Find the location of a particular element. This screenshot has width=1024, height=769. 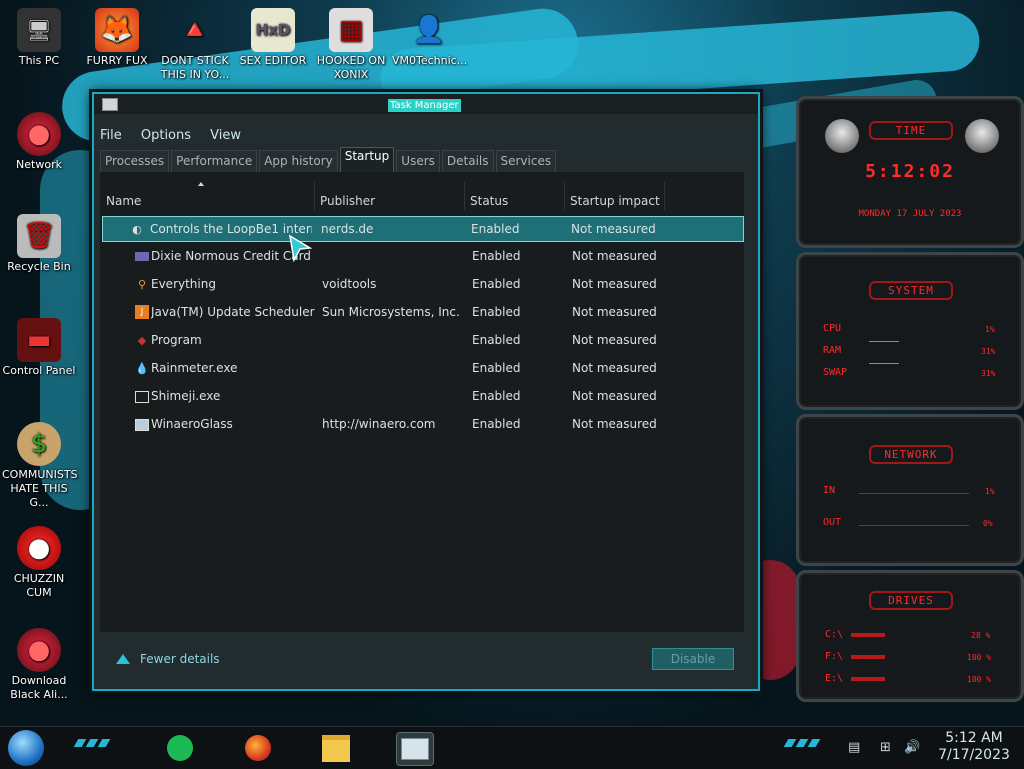

taskbar-clock: 5:12 AM 7/17/2023 is located at coordinates (974, 747).